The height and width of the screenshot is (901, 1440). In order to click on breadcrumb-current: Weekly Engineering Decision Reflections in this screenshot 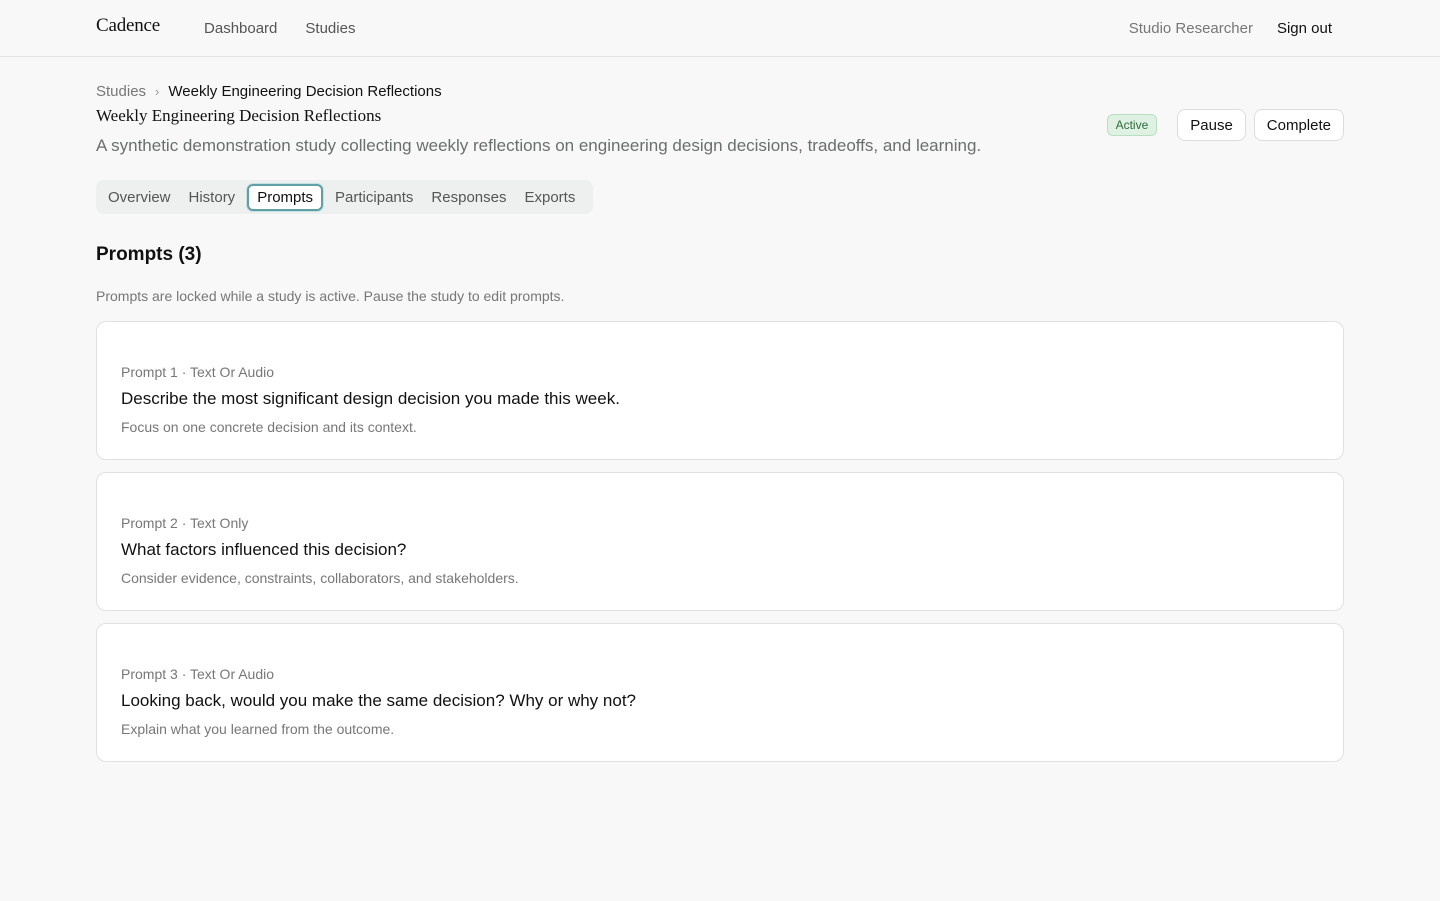, I will do `click(305, 91)`.